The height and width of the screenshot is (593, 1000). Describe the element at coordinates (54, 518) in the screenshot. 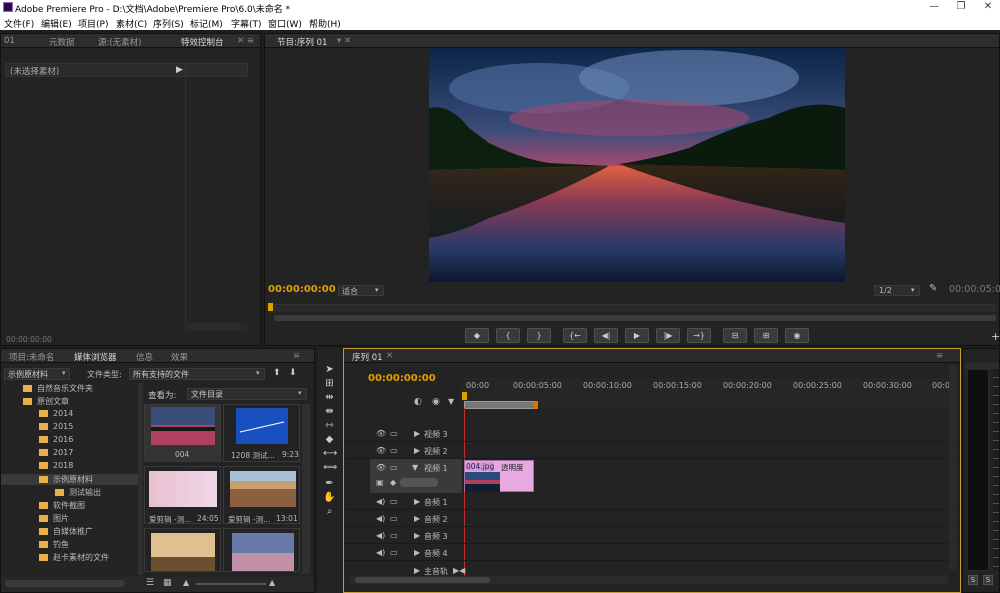

I see `tree-item: 图片` at that location.